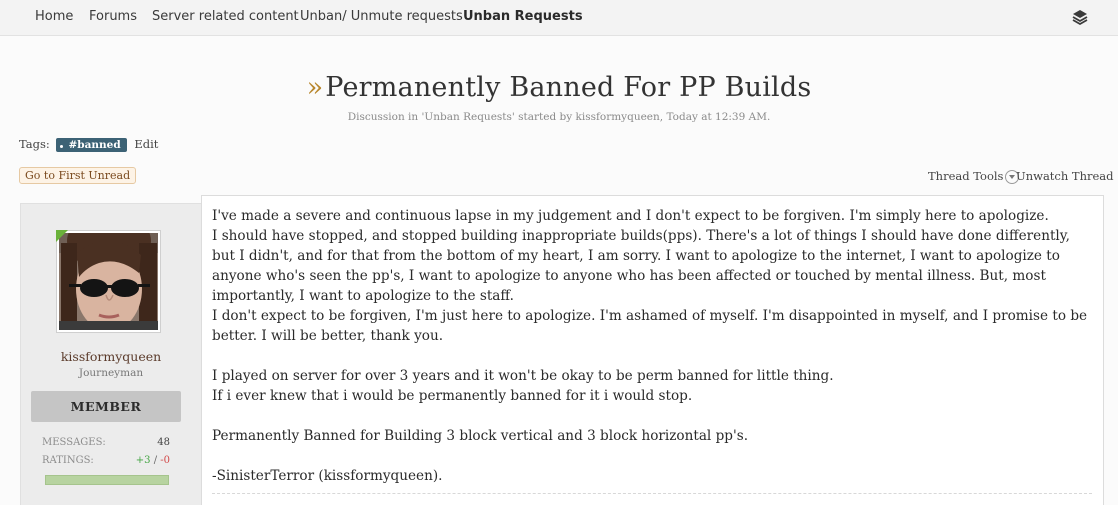  I want to click on thread-title-wrap: »Permanently Banned For PP Builds, so click(559, 87).